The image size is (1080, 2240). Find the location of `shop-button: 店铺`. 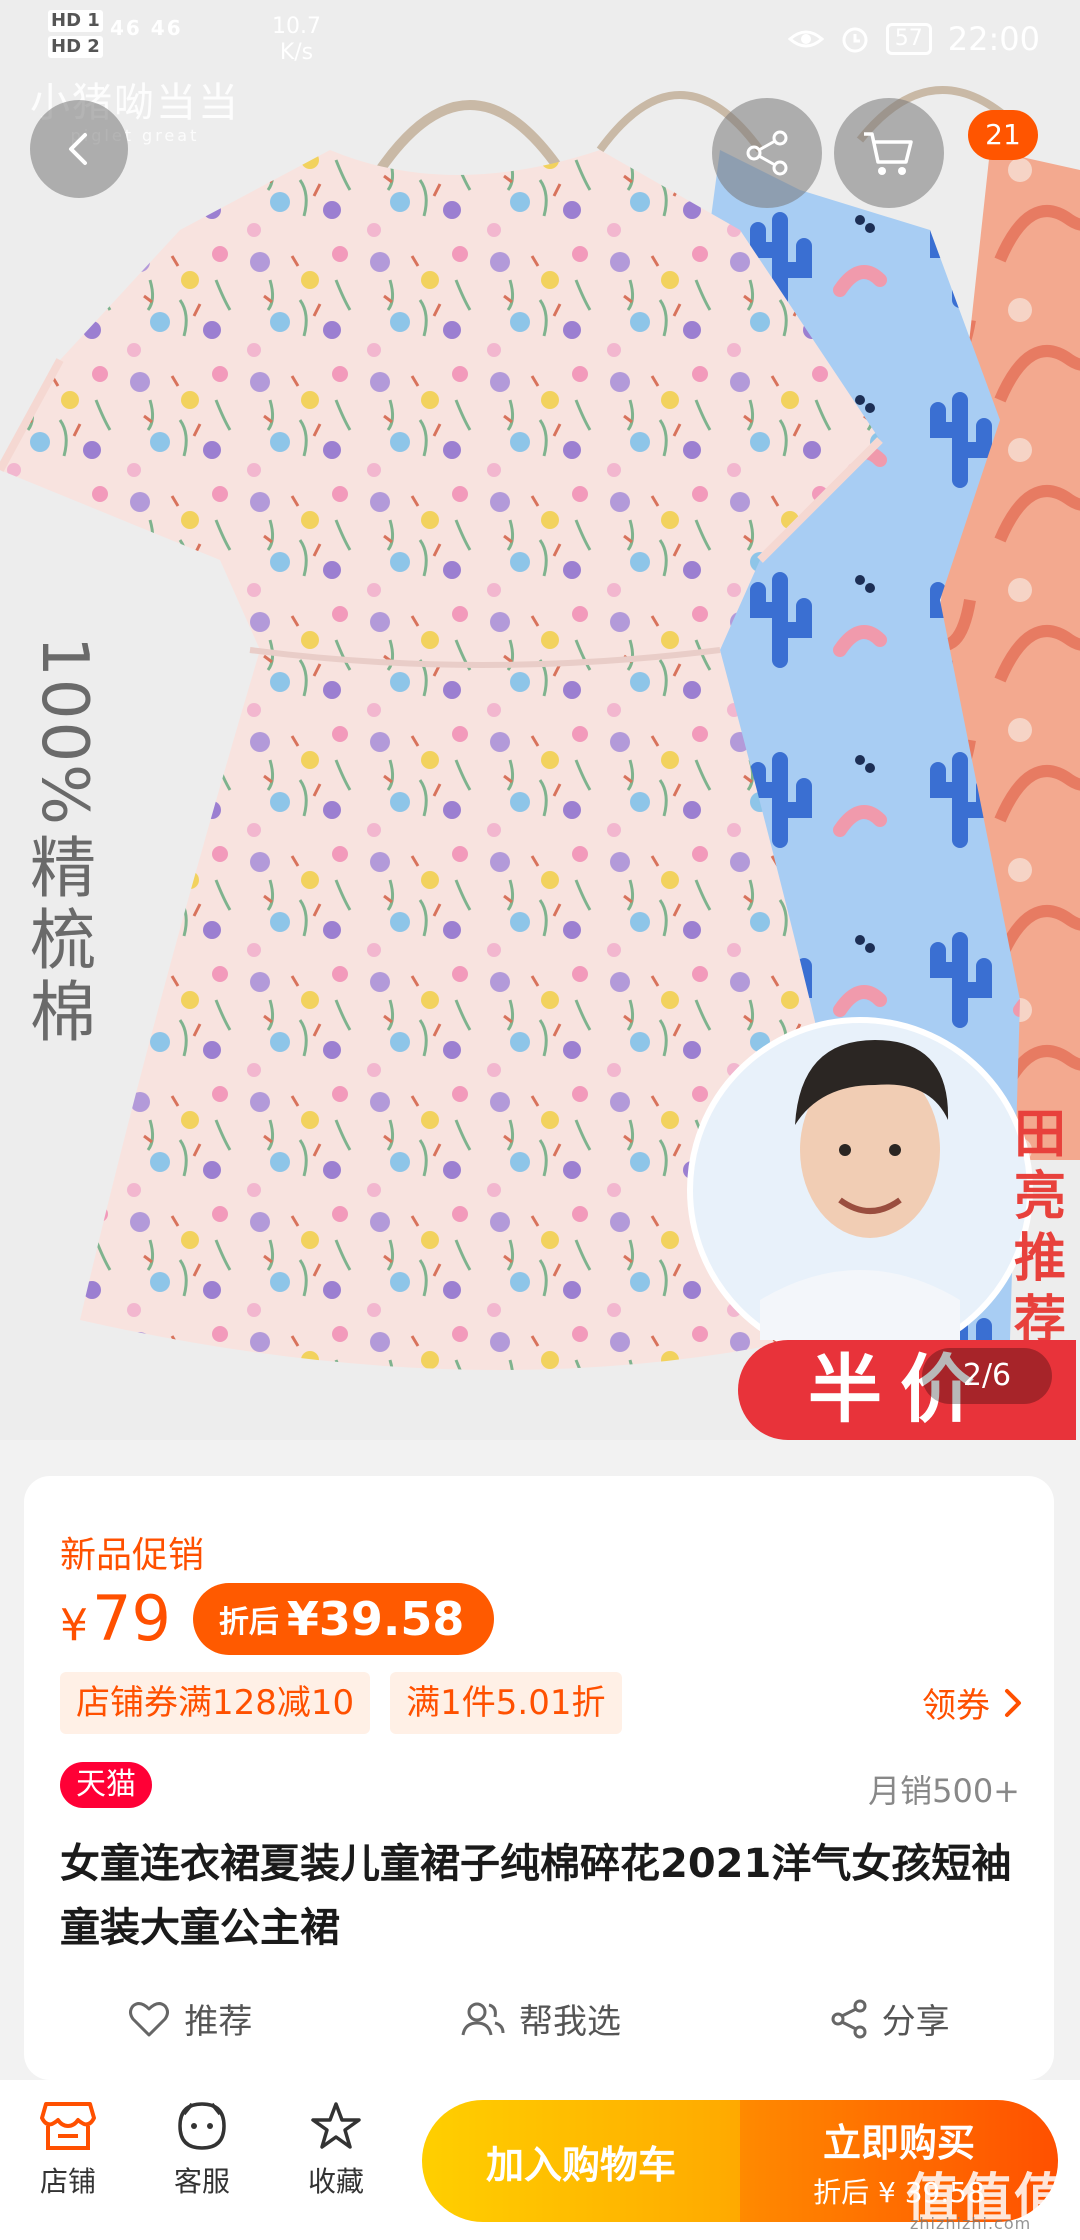

shop-button: 店铺 is located at coordinates (68, 2150).